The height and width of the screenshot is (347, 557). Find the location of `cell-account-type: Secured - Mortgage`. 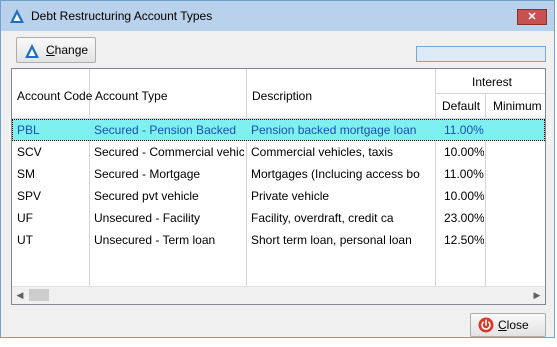

cell-account-type: Secured - Mortgage is located at coordinates (147, 174).